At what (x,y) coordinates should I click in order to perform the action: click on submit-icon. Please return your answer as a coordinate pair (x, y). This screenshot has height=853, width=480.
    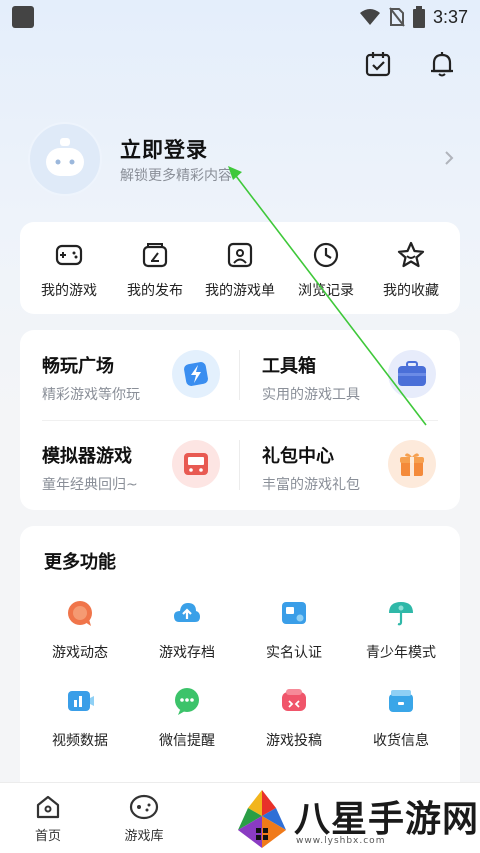
    Looking at the image, I should click on (294, 700).